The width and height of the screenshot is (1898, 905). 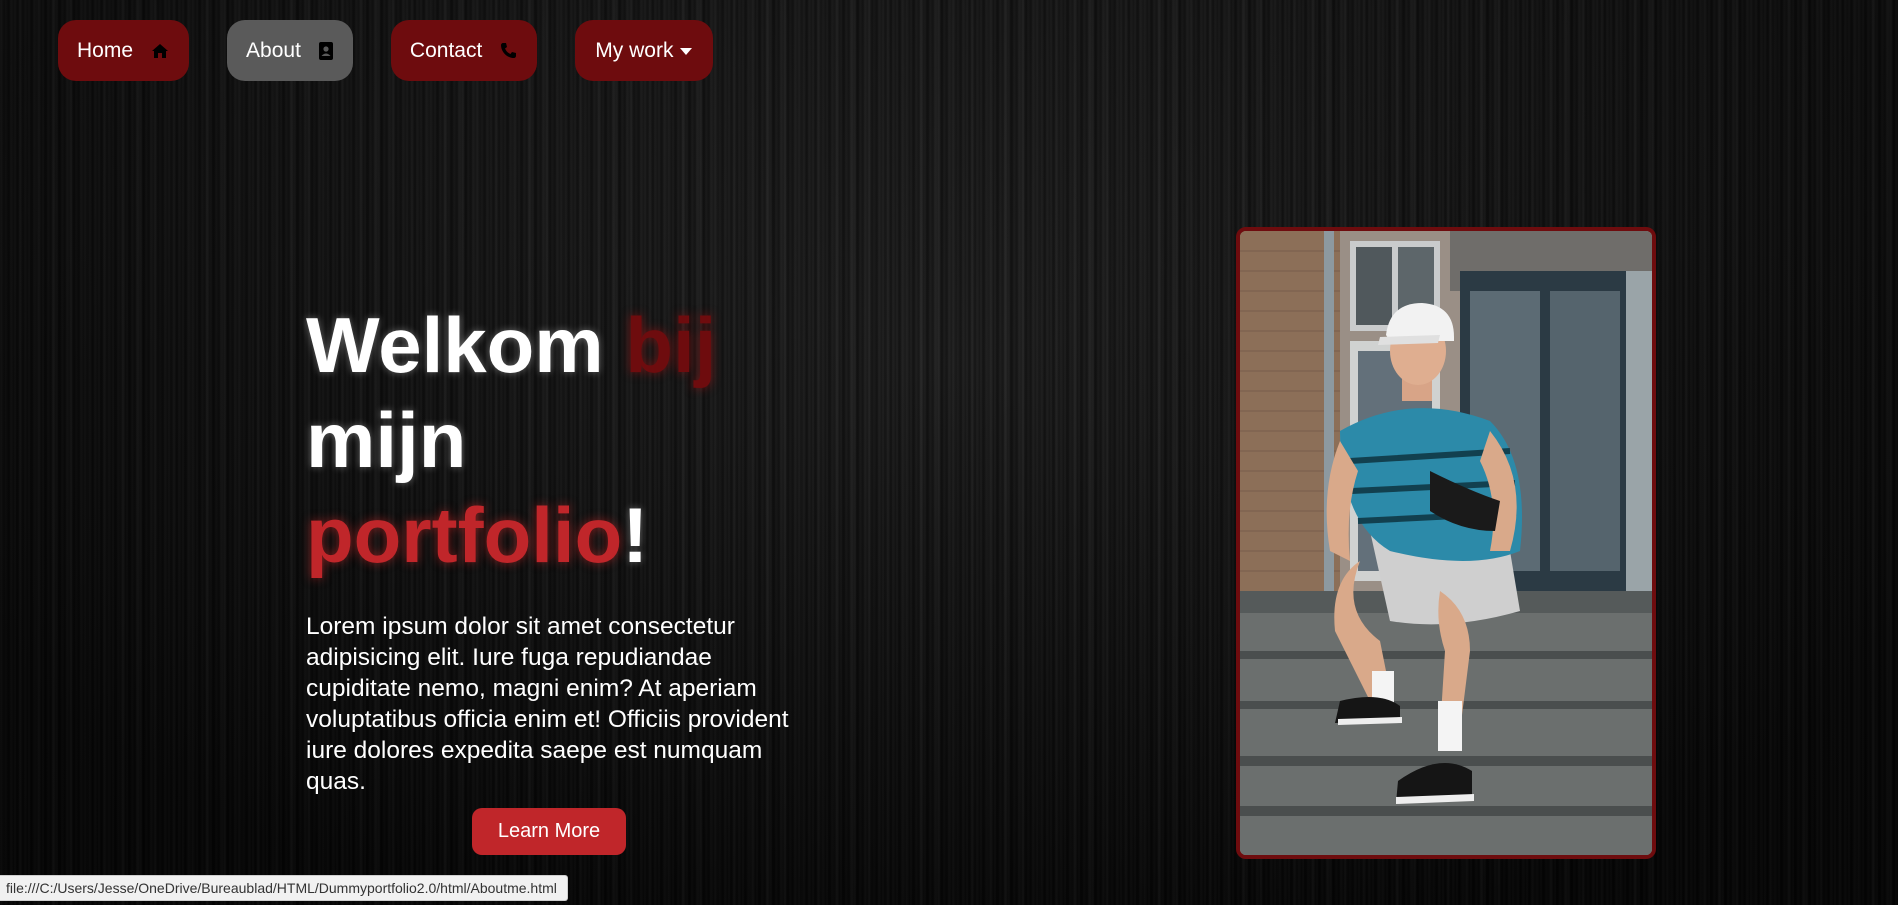 What do you see at coordinates (686, 51) in the screenshot?
I see `caret-down-icon` at bounding box center [686, 51].